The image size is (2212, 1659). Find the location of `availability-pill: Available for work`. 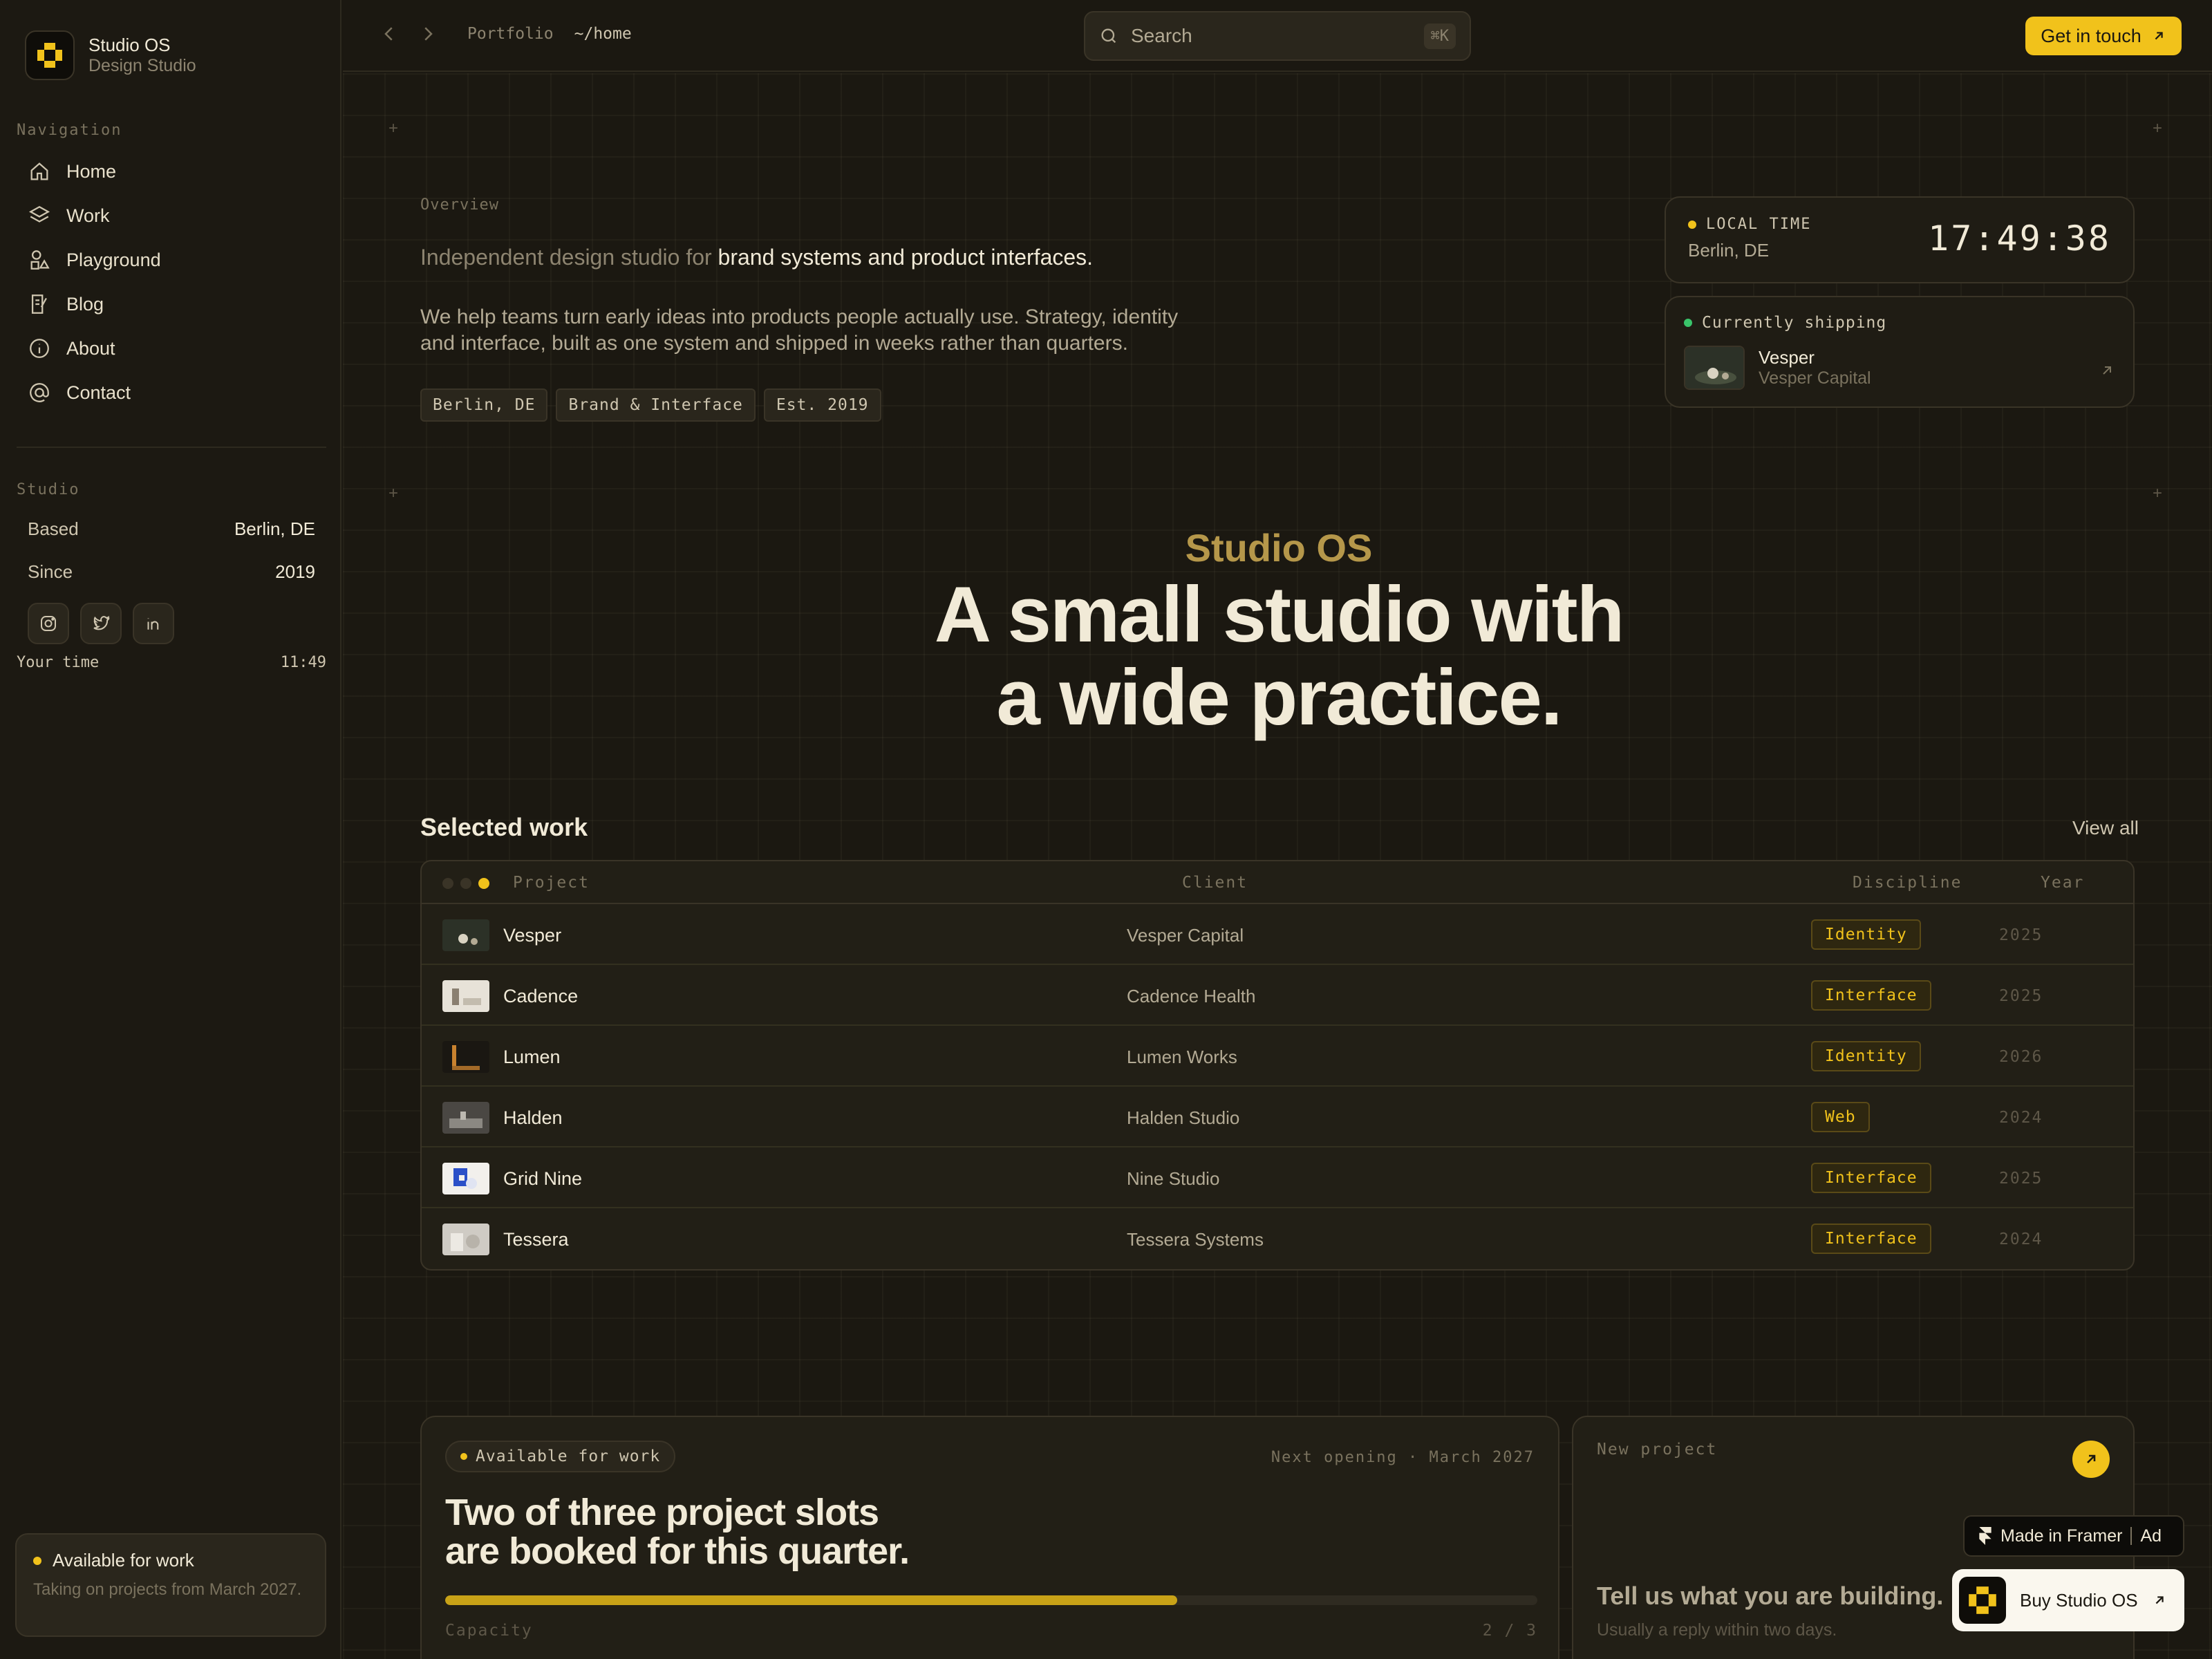

availability-pill: Available for work is located at coordinates (560, 1456).